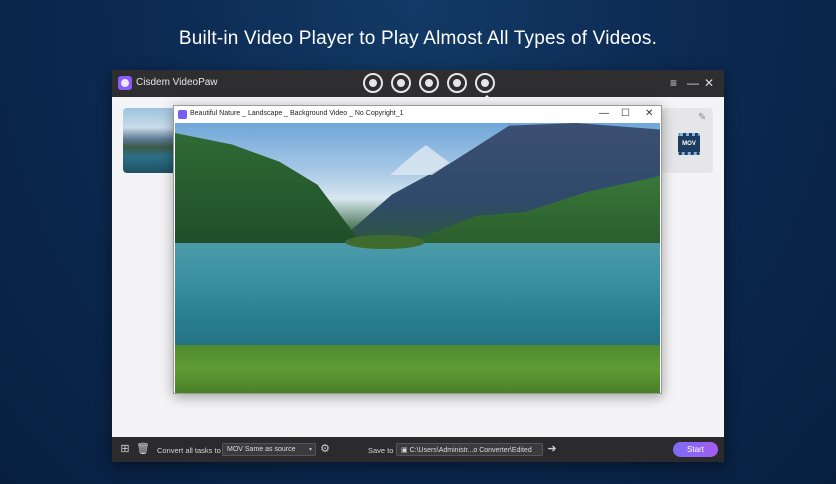 This screenshot has height=484, width=836. What do you see at coordinates (625, 114) in the screenshot?
I see `player-maximize-icon: ☐` at bounding box center [625, 114].